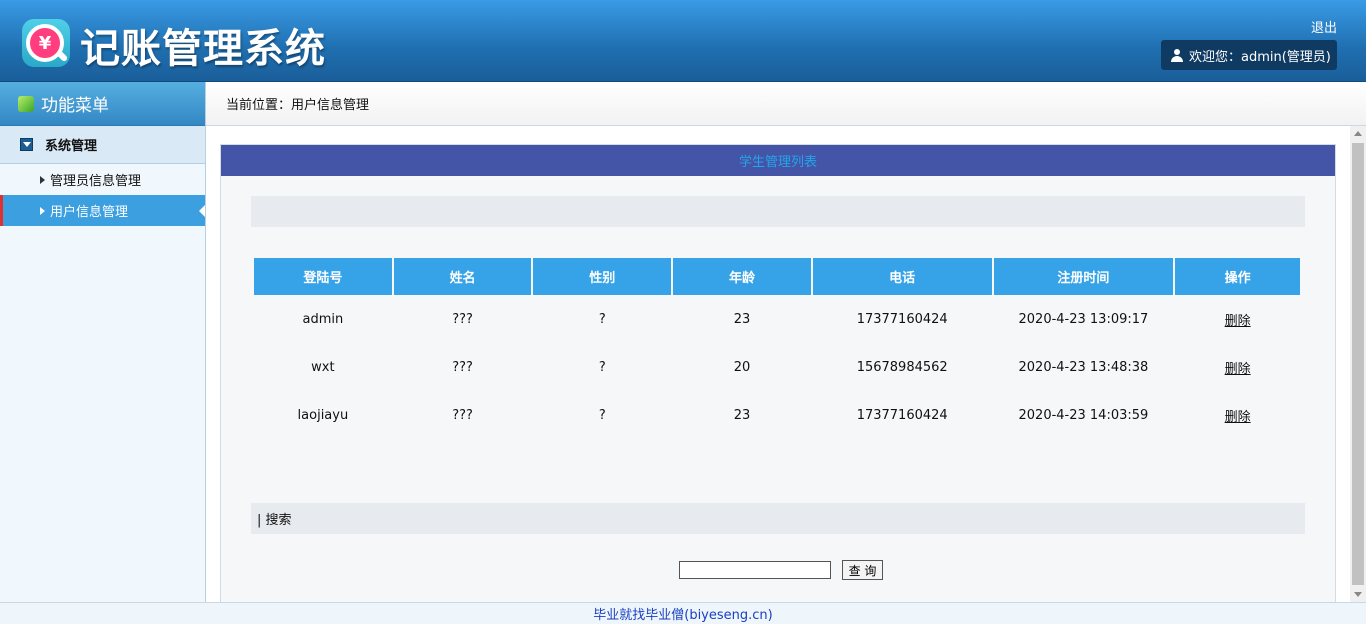  I want to click on vertical-scrollbar, so click(1358, 364).